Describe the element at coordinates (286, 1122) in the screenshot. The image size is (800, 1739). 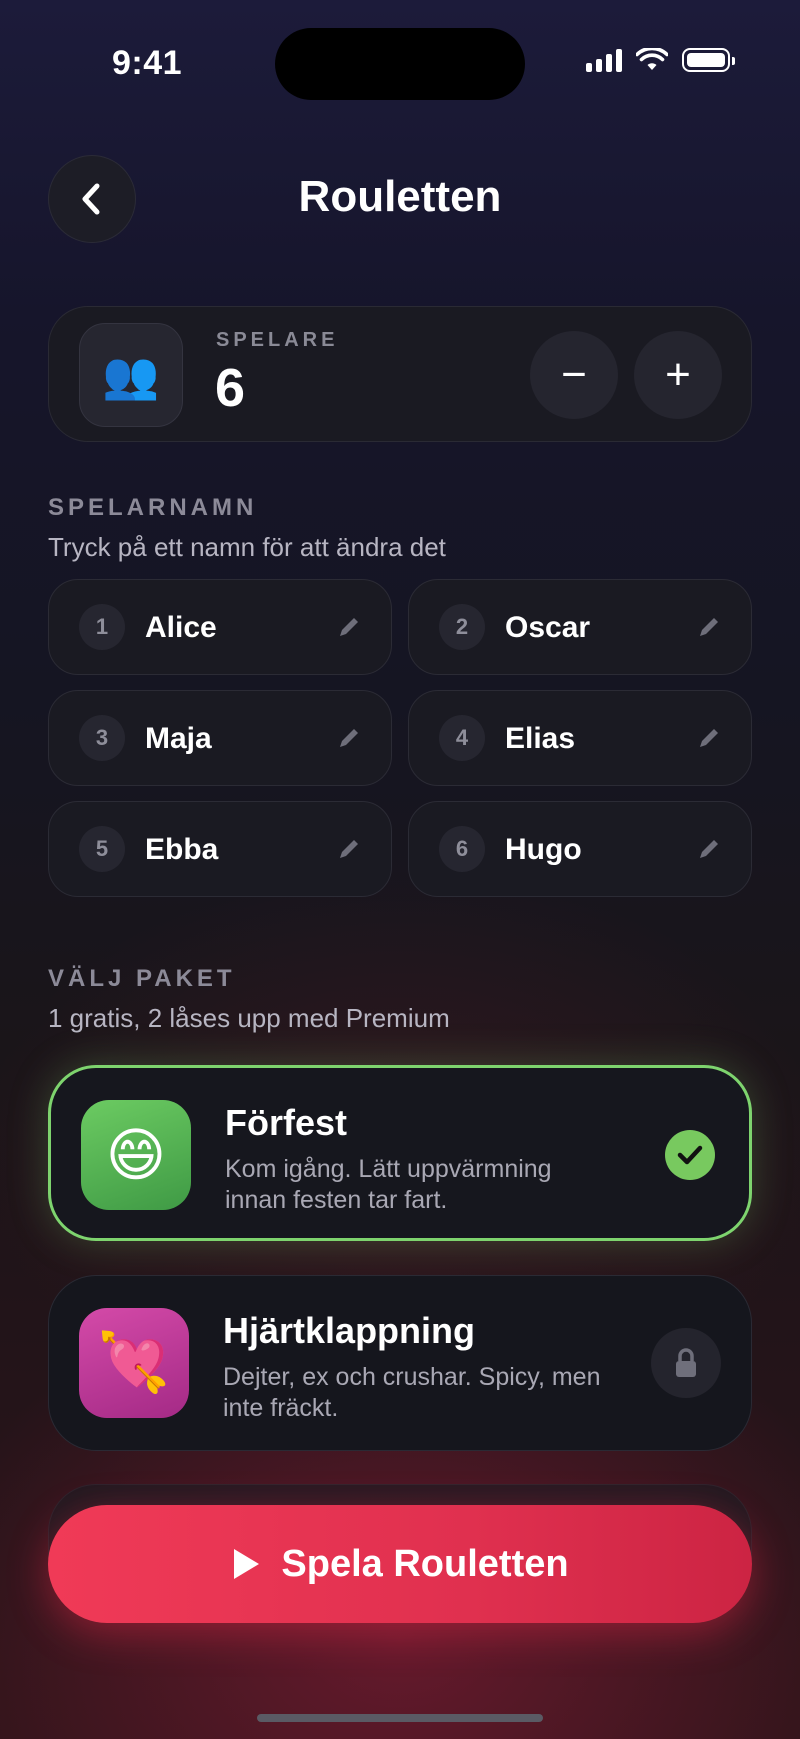
I see `package-title: Förfest` at that location.